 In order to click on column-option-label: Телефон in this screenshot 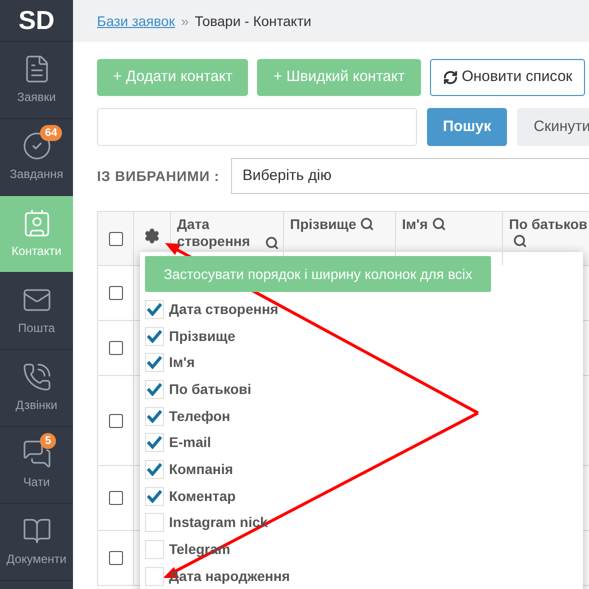, I will do `click(199, 416)`.